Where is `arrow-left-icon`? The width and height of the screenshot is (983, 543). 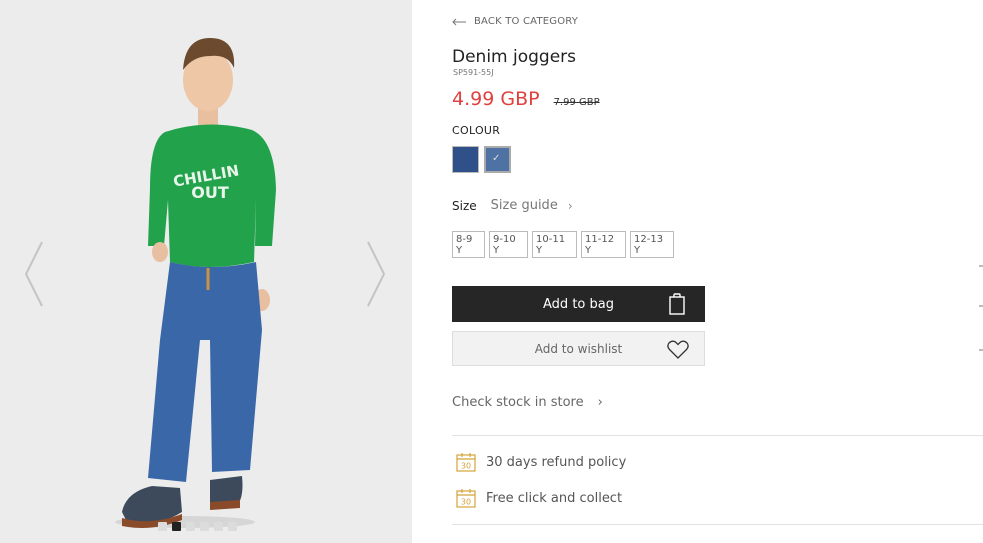
arrow-left-icon is located at coordinates (459, 21).